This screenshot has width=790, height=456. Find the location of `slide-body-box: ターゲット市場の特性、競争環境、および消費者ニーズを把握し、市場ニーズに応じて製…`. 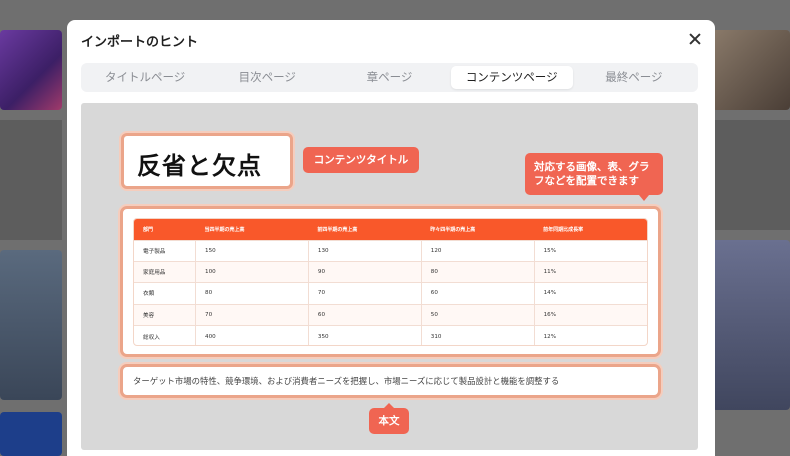

slide-body-box: ターゲット市場の特性、競争環境、および消費者ニーズを把握し、市場ニーズに応じて製… is located at coordinates (390, 381).